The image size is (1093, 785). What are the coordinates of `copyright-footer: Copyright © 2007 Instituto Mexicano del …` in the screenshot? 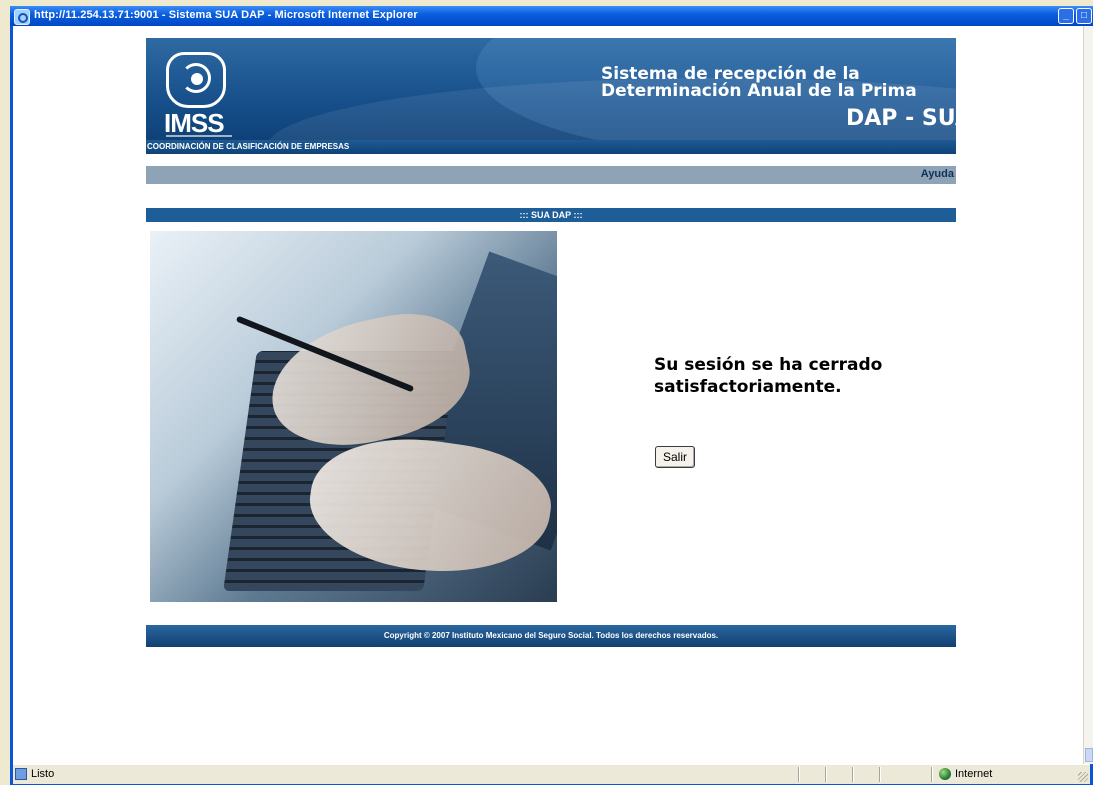 It's located at (551, 636).